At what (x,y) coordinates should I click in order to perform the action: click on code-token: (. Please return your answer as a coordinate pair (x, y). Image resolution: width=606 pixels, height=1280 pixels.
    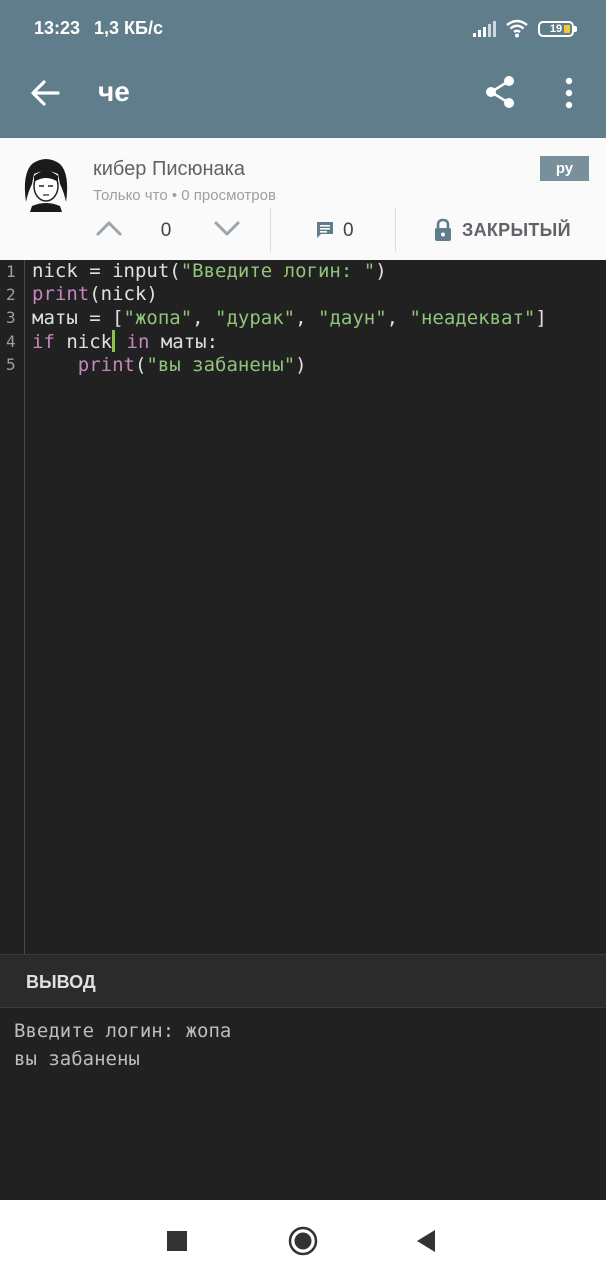
    Looking at the image, I should click on (140, 365).